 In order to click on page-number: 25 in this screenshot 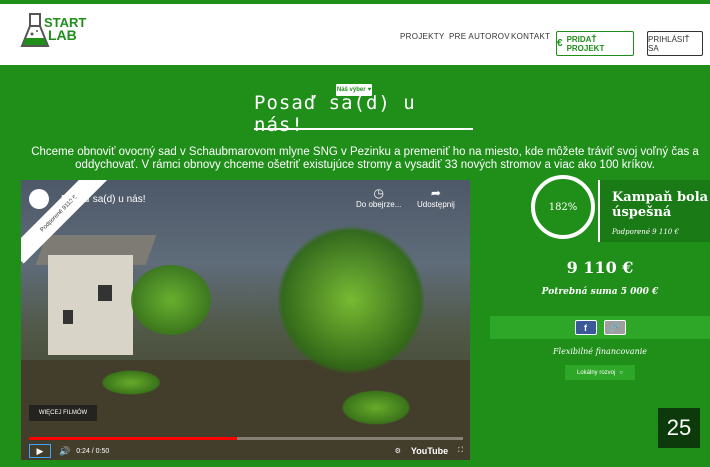, I will do `click(679, 428)`.